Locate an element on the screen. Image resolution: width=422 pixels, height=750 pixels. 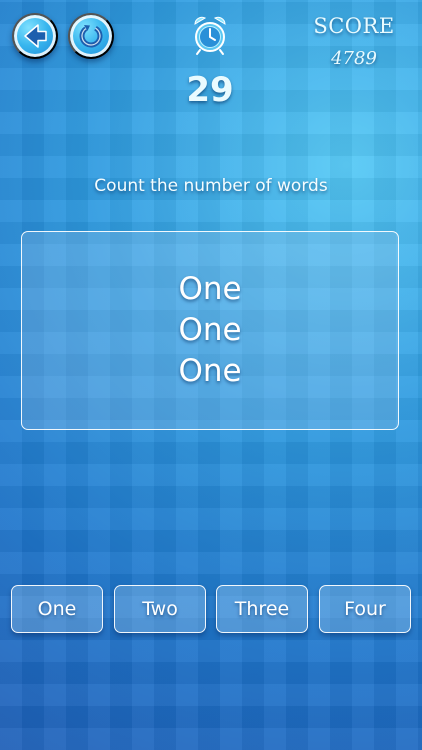
answer-button-one: One is located at coordinates (57, 609).